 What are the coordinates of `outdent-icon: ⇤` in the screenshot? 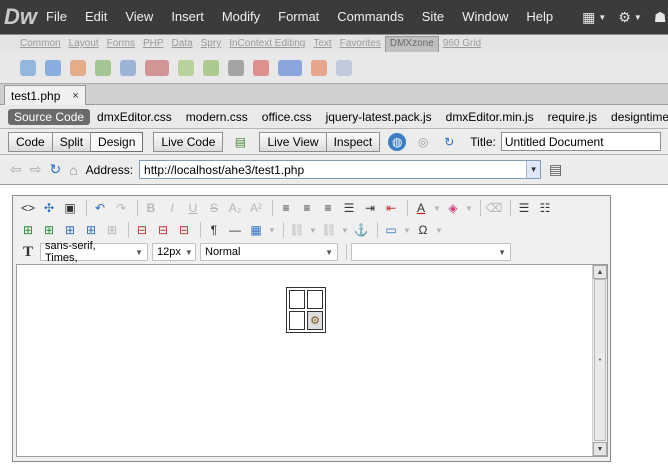 It's located at (391, 208).